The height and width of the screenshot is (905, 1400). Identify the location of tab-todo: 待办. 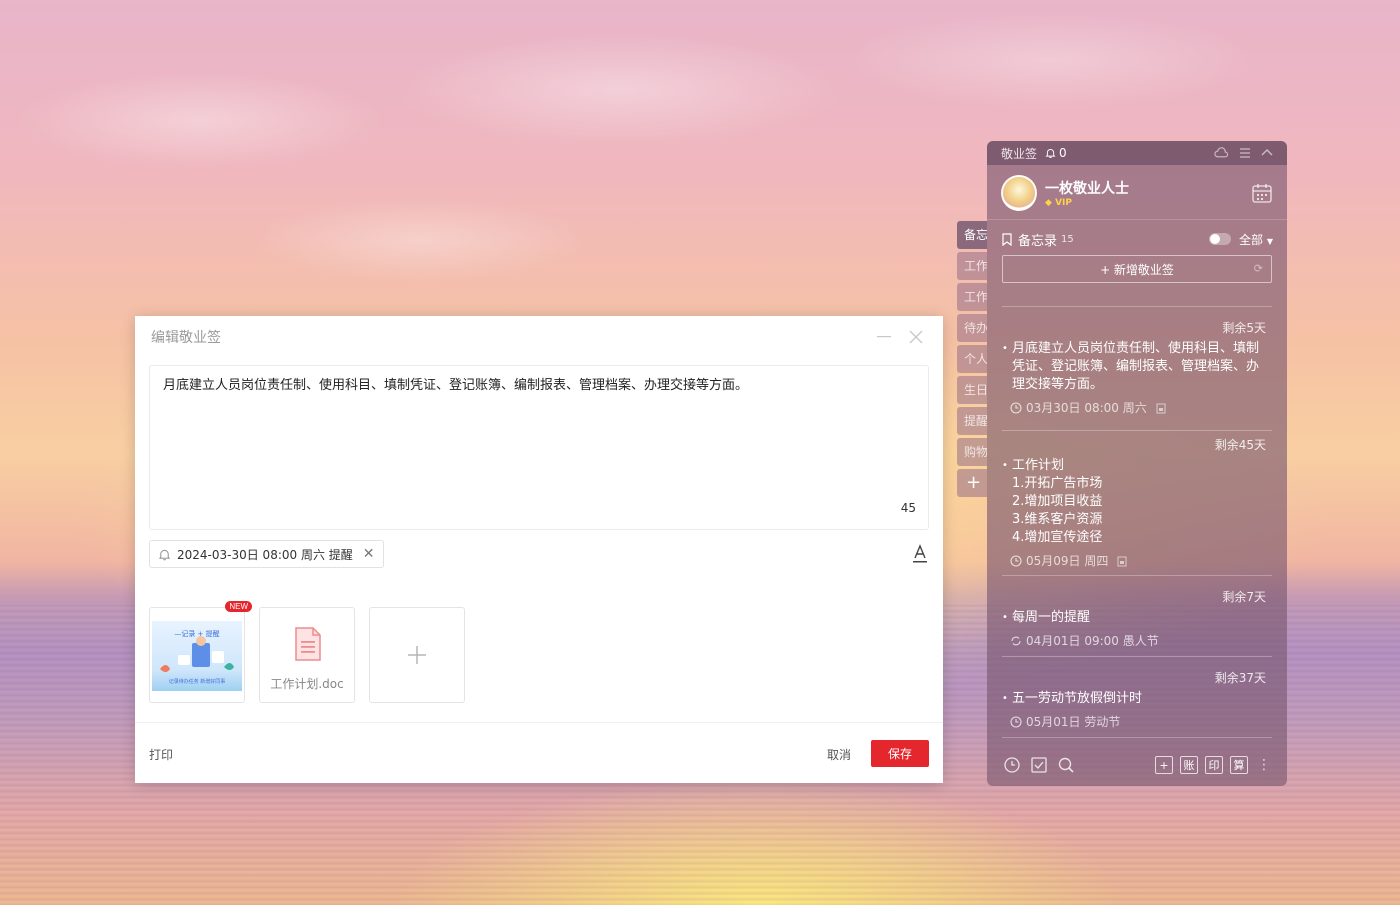
(972, 328).